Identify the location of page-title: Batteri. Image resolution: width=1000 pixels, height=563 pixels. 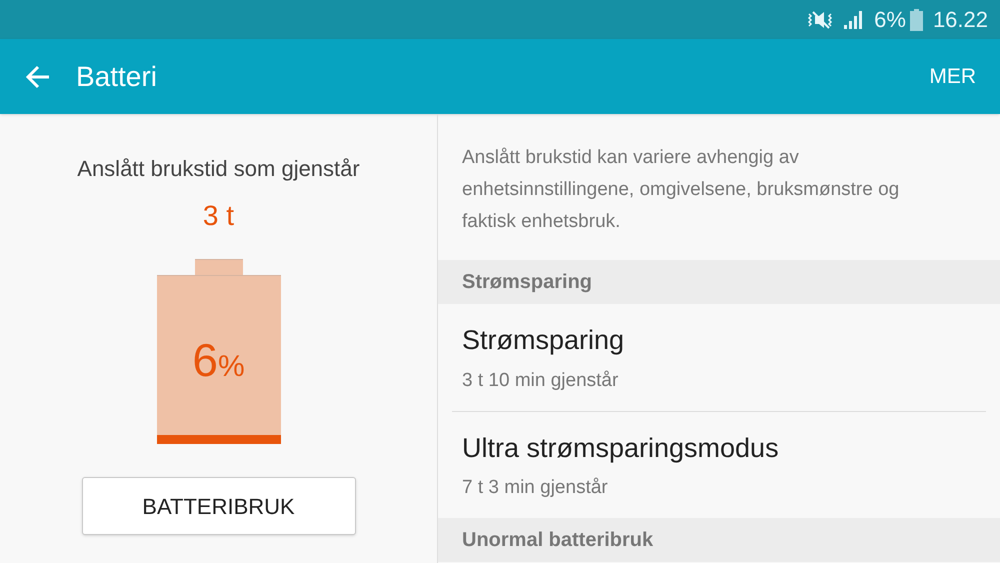
(117, 77).